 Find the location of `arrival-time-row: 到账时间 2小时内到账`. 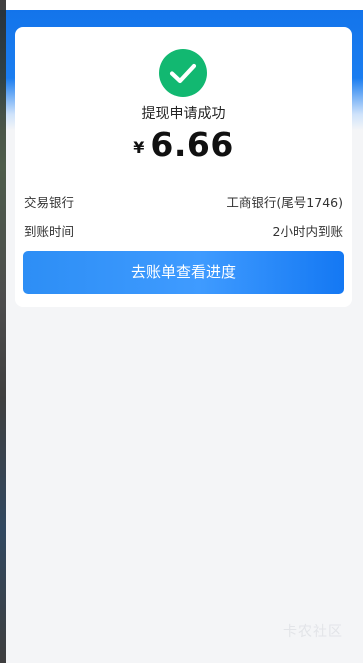

arrival-time-row: 到账时间 2小时内到账 is located at coordinates (183, 230).